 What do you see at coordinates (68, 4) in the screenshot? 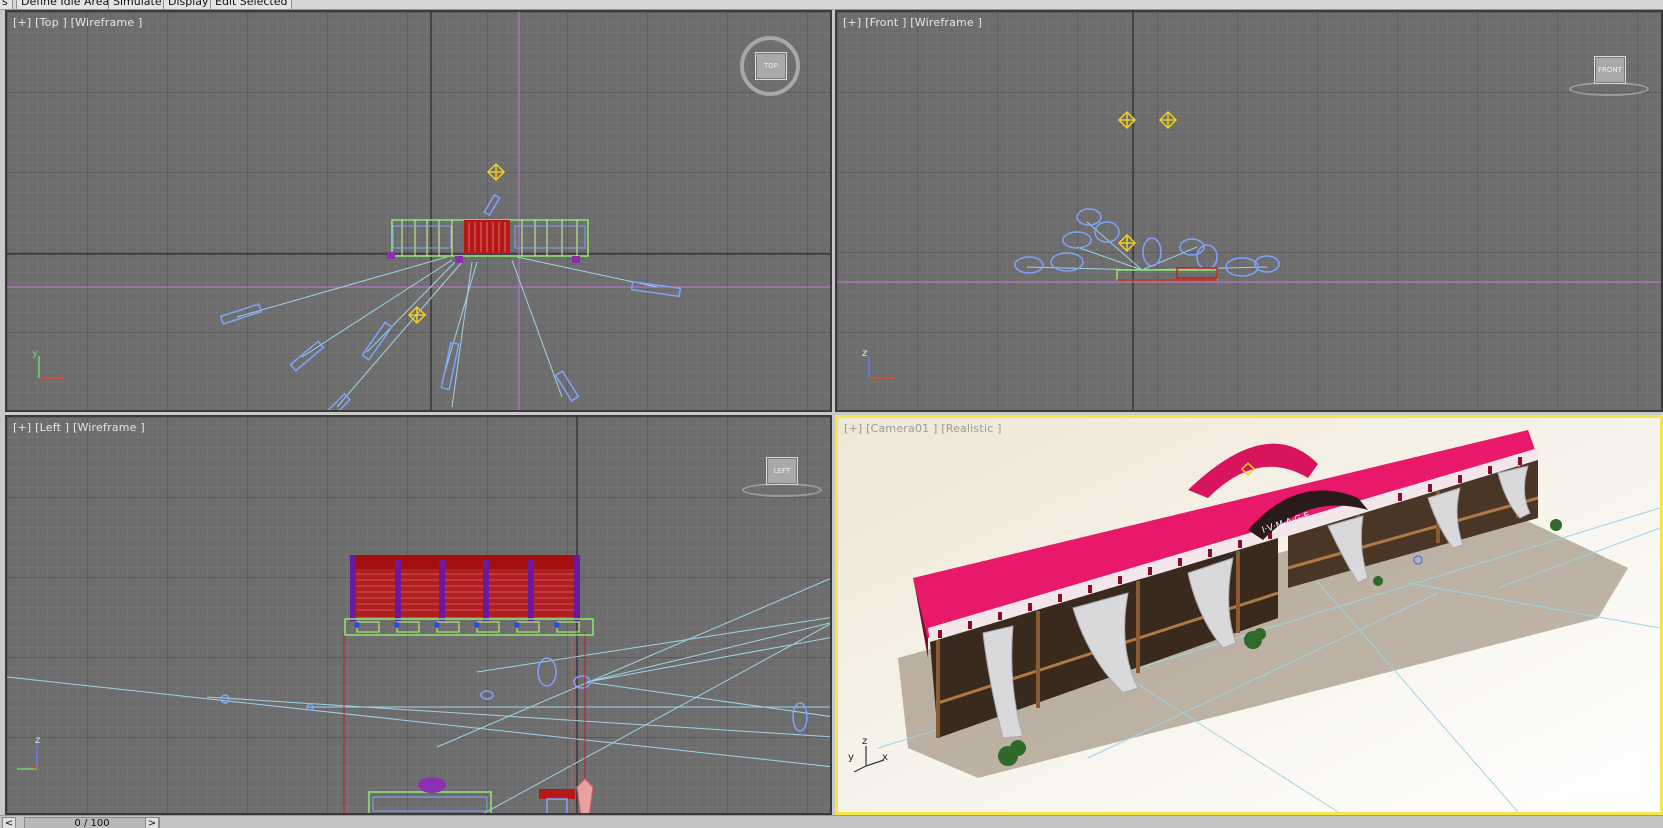
I see `tab-define-idle-areas: Define Idle Areas` at bounding box center [68, 4].